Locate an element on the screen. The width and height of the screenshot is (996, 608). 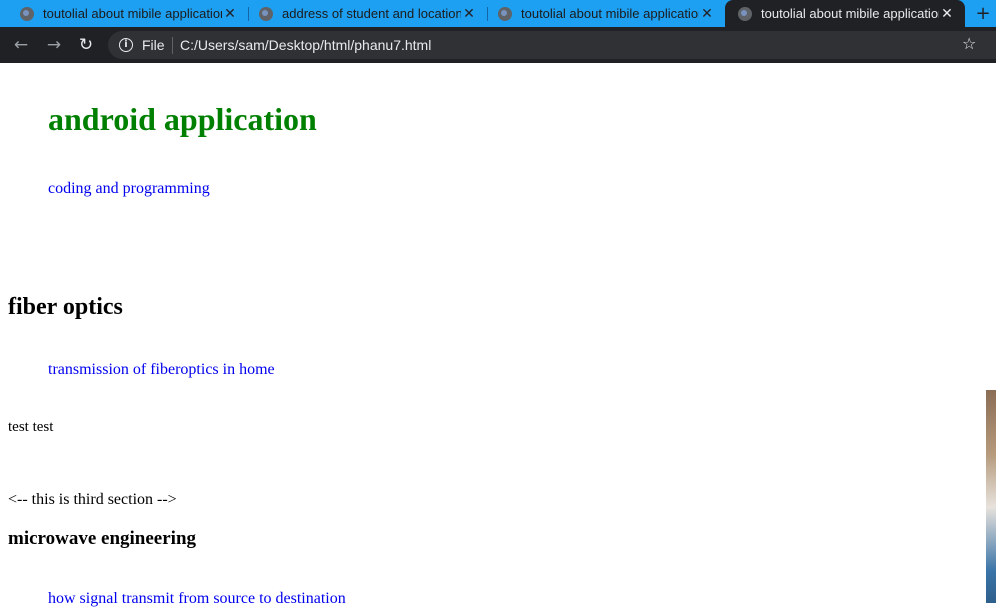
tab-4-active: toutolial about mibile application ✕ is located at coordinates (845, 13).